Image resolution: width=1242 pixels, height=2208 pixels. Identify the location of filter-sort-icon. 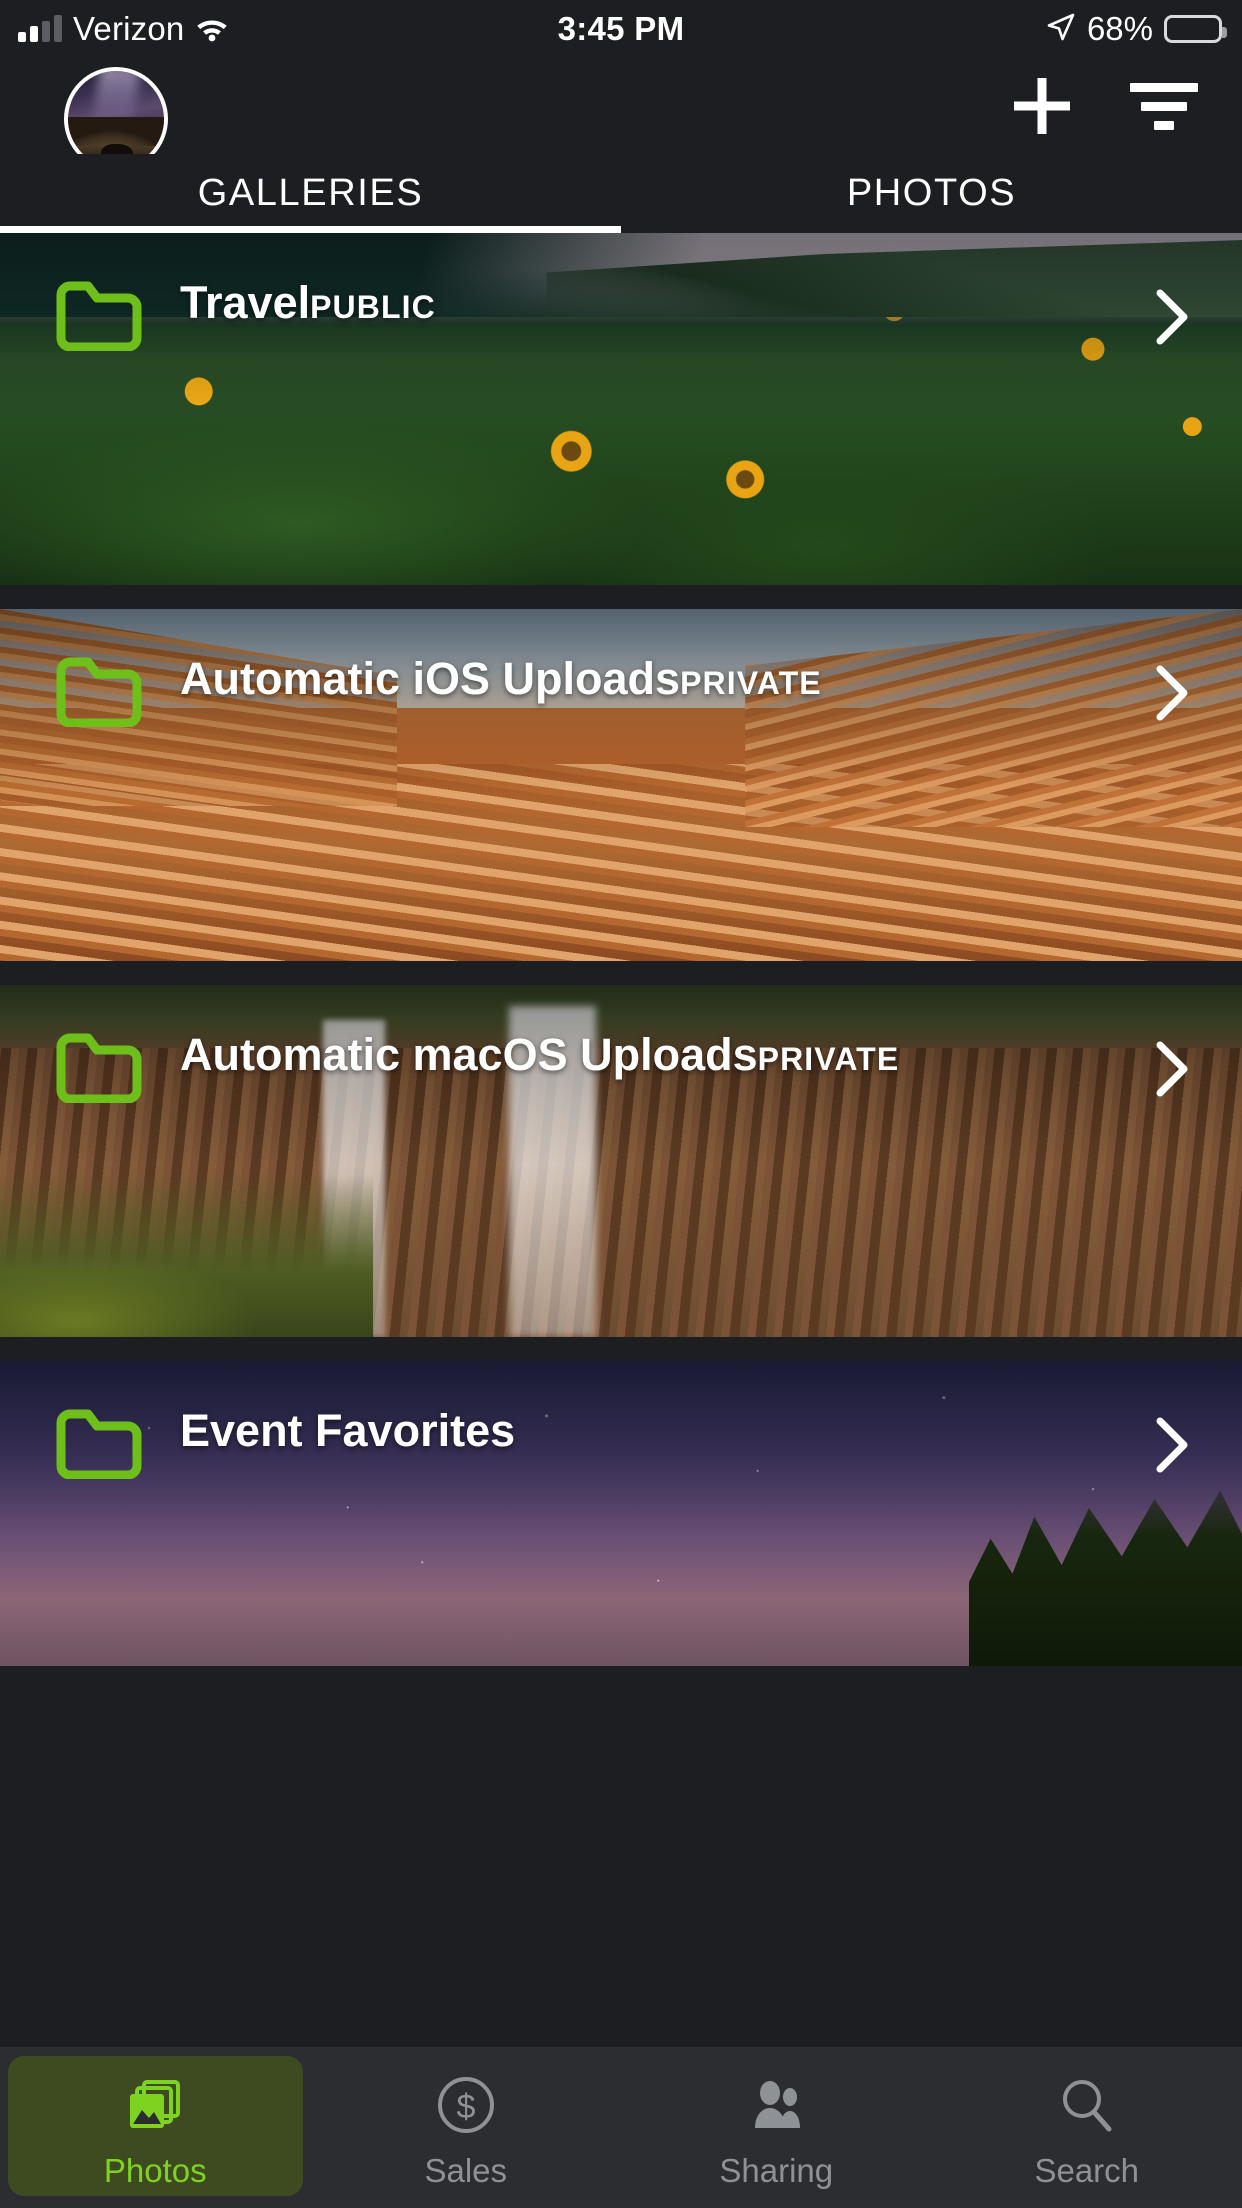
(1172, 106).